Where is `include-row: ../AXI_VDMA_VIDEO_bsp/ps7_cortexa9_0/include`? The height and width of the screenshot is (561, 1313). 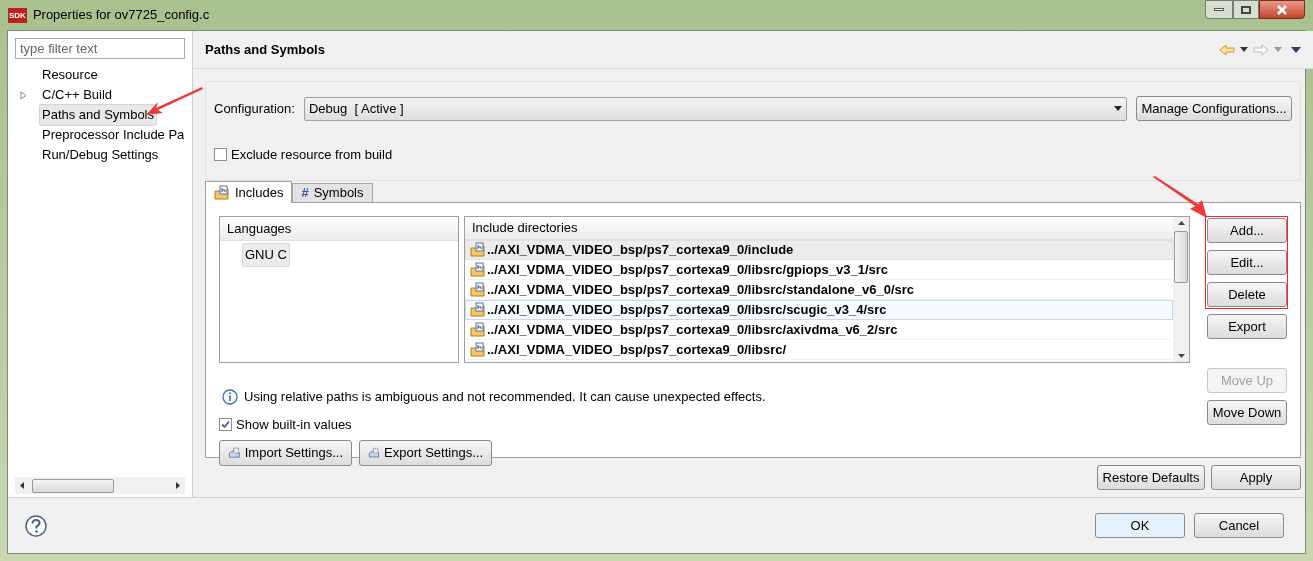
include-row: ../AXI_VDMA_VIDEO_bsp/ps7_cortexa9_0/include is located at coordinates (819, 250).